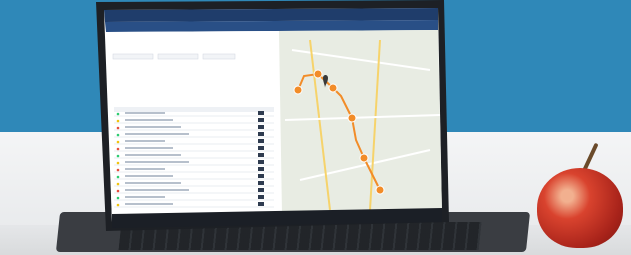 Image resolution: width=631 pixels, height=255 pixels. I want to click on filter-input, so click(219, 56).